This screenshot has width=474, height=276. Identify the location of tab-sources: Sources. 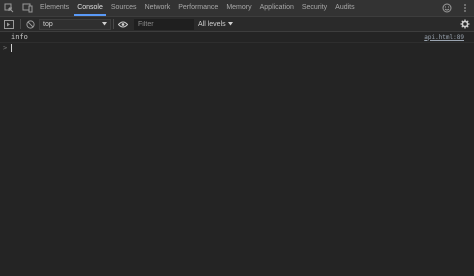
(124, 8).